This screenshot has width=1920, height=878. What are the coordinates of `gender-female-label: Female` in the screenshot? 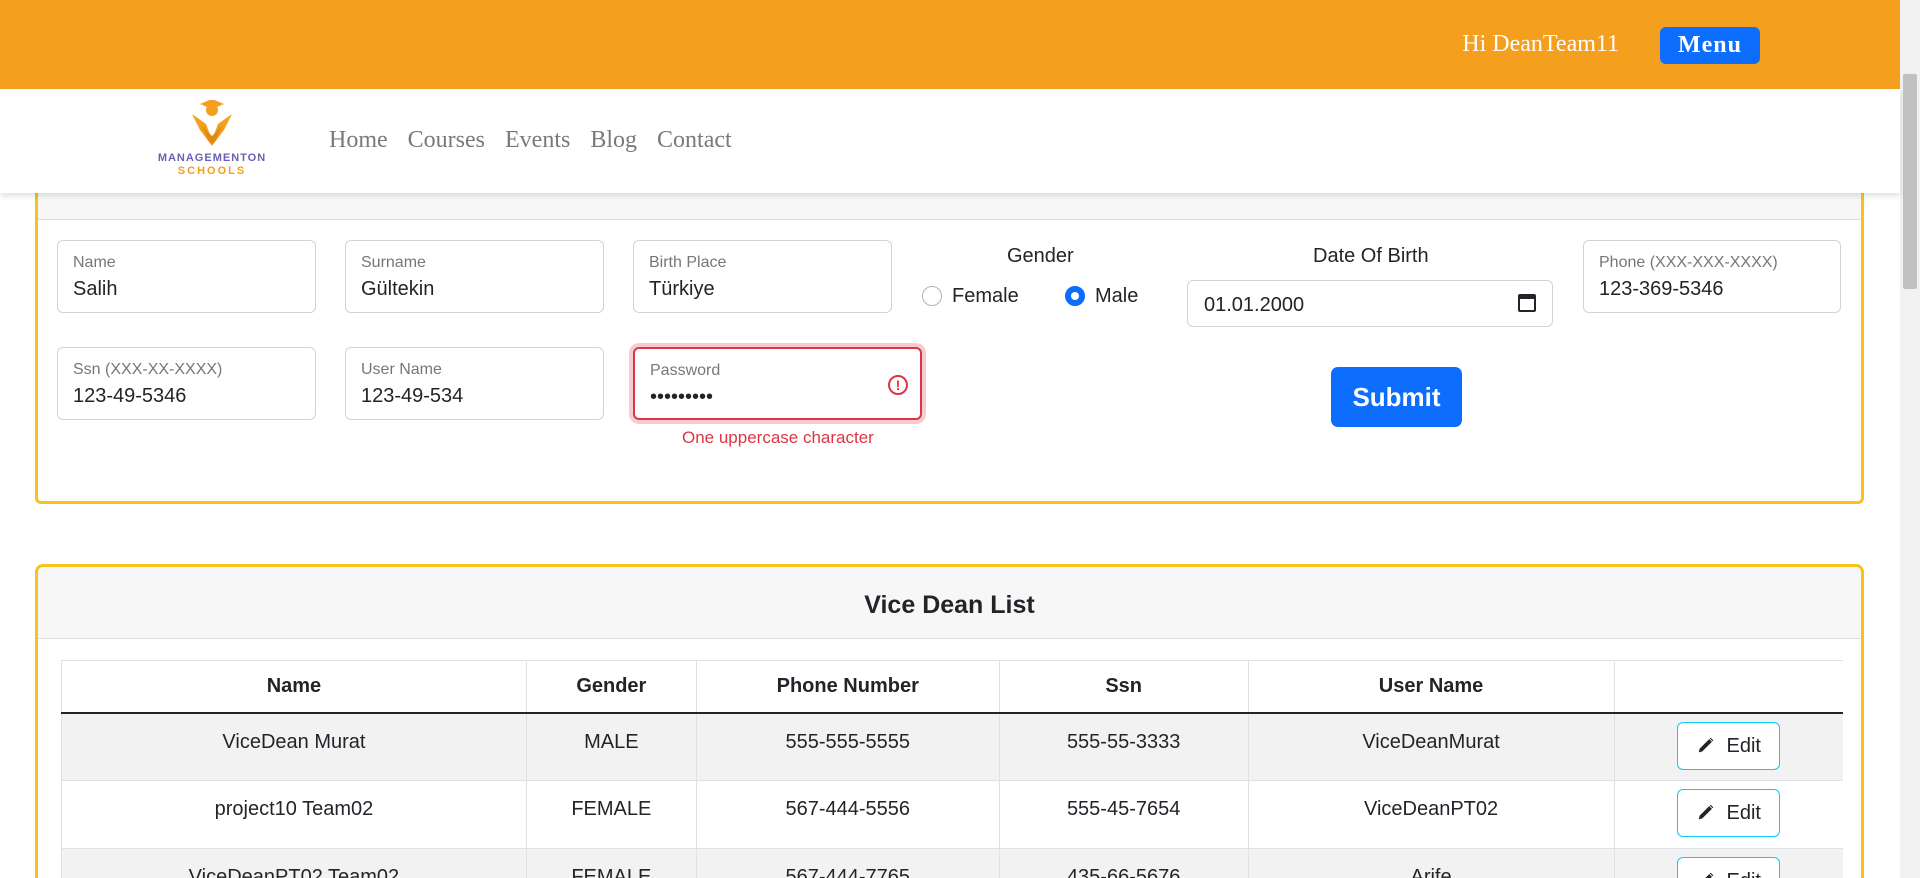 It's located at (985, 296).